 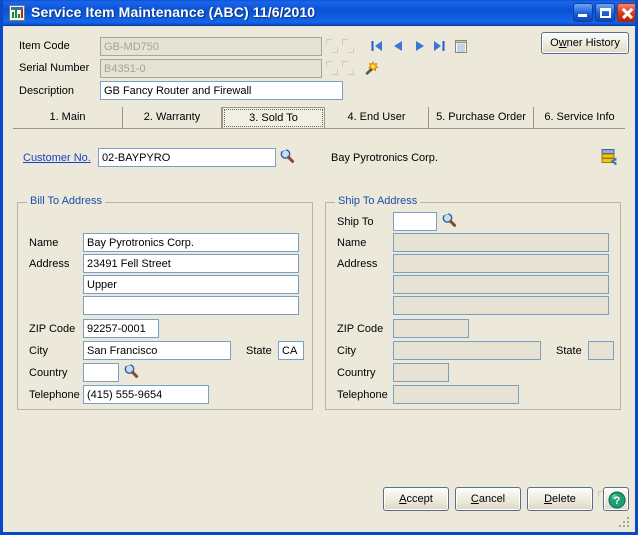 I want to click on help-icon: ?, so click(x=617, y=500).